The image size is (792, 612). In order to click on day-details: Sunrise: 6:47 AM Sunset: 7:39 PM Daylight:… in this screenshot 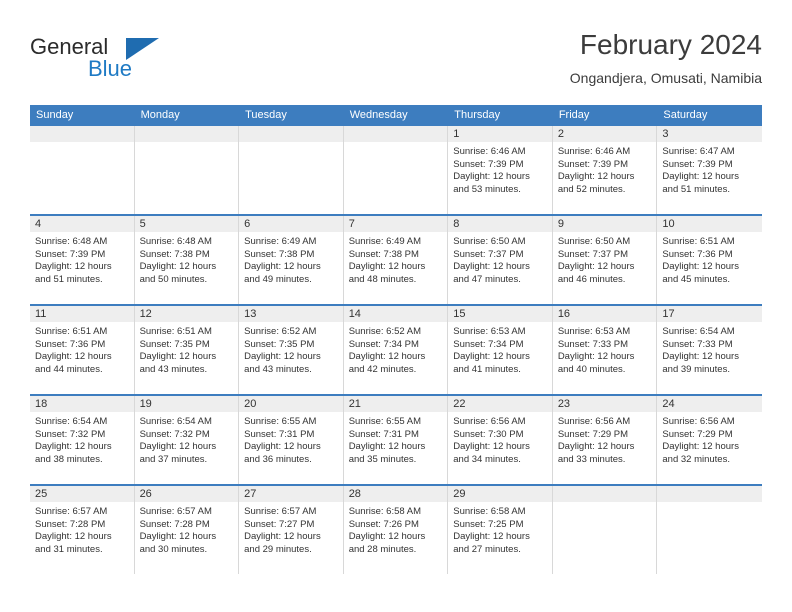, I will do `click(709, 169)`.